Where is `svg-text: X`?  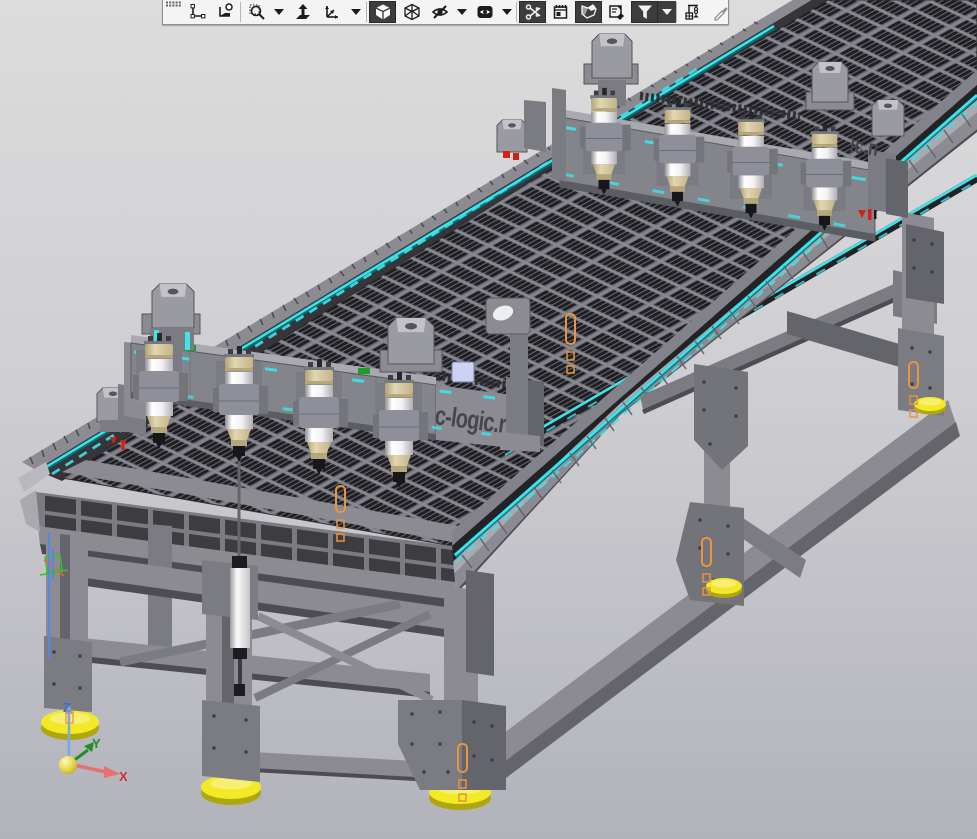
svg-text: X is located at coordinates (123, 776).